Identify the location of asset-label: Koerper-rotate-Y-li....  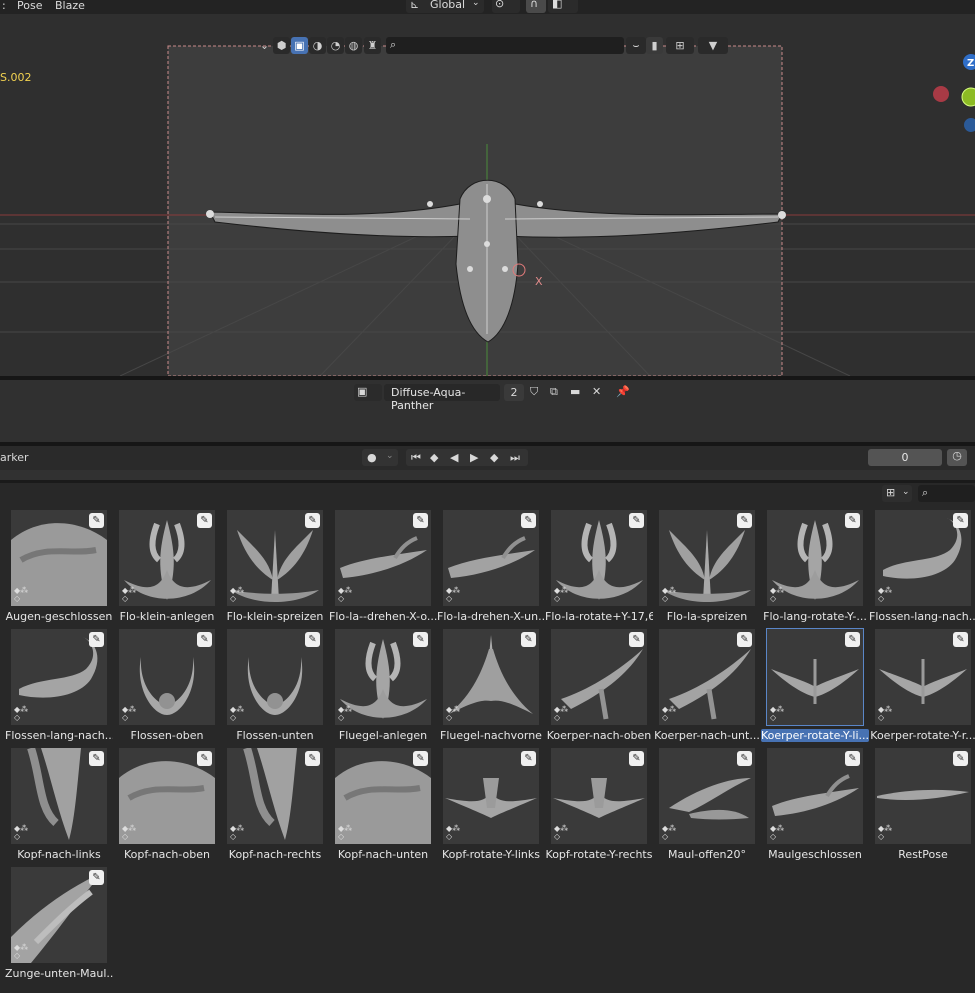
(815, 735).